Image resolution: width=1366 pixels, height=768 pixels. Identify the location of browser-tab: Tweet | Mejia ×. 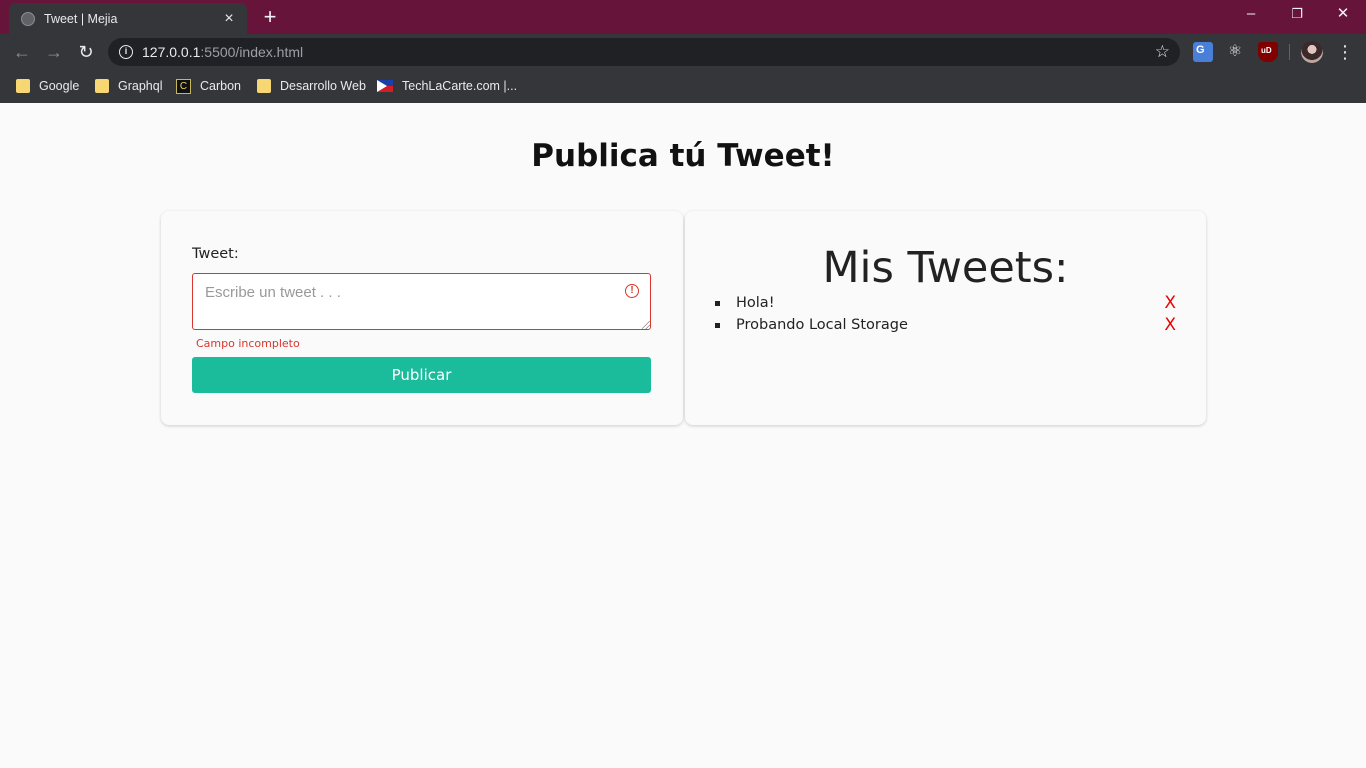
(128, 18).